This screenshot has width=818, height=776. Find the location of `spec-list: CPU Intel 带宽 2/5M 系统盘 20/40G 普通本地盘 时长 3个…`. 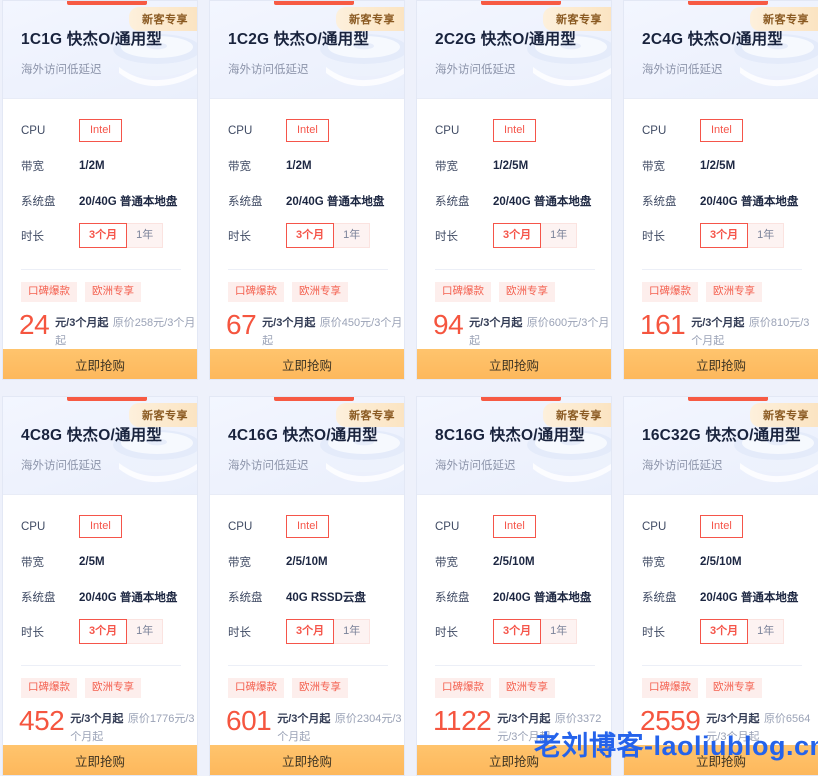

spec-list: CPU Intel 带宽 2/5M 系统盘 20/40G 普通本地盘 时长 3个… is located at coordinates (100, 576).